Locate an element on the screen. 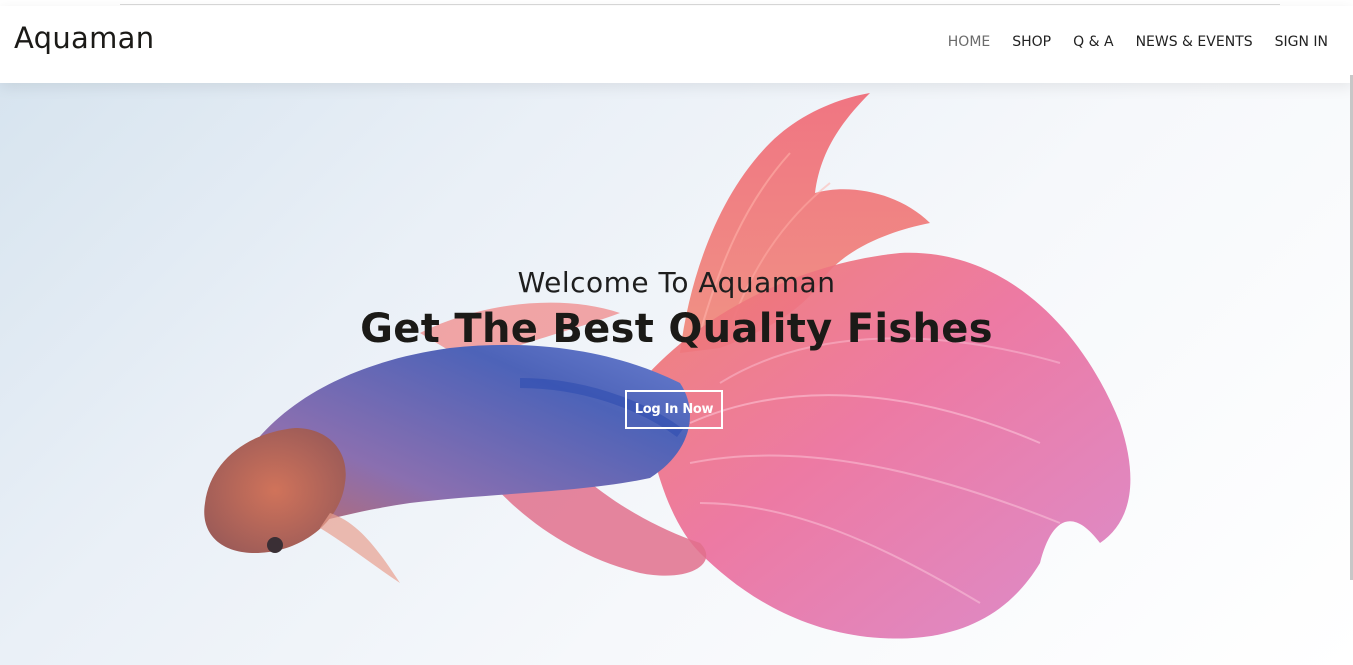 This screenshot has height=665, width=1353. login-button: Log In Now is located at coordinates (674, 409).